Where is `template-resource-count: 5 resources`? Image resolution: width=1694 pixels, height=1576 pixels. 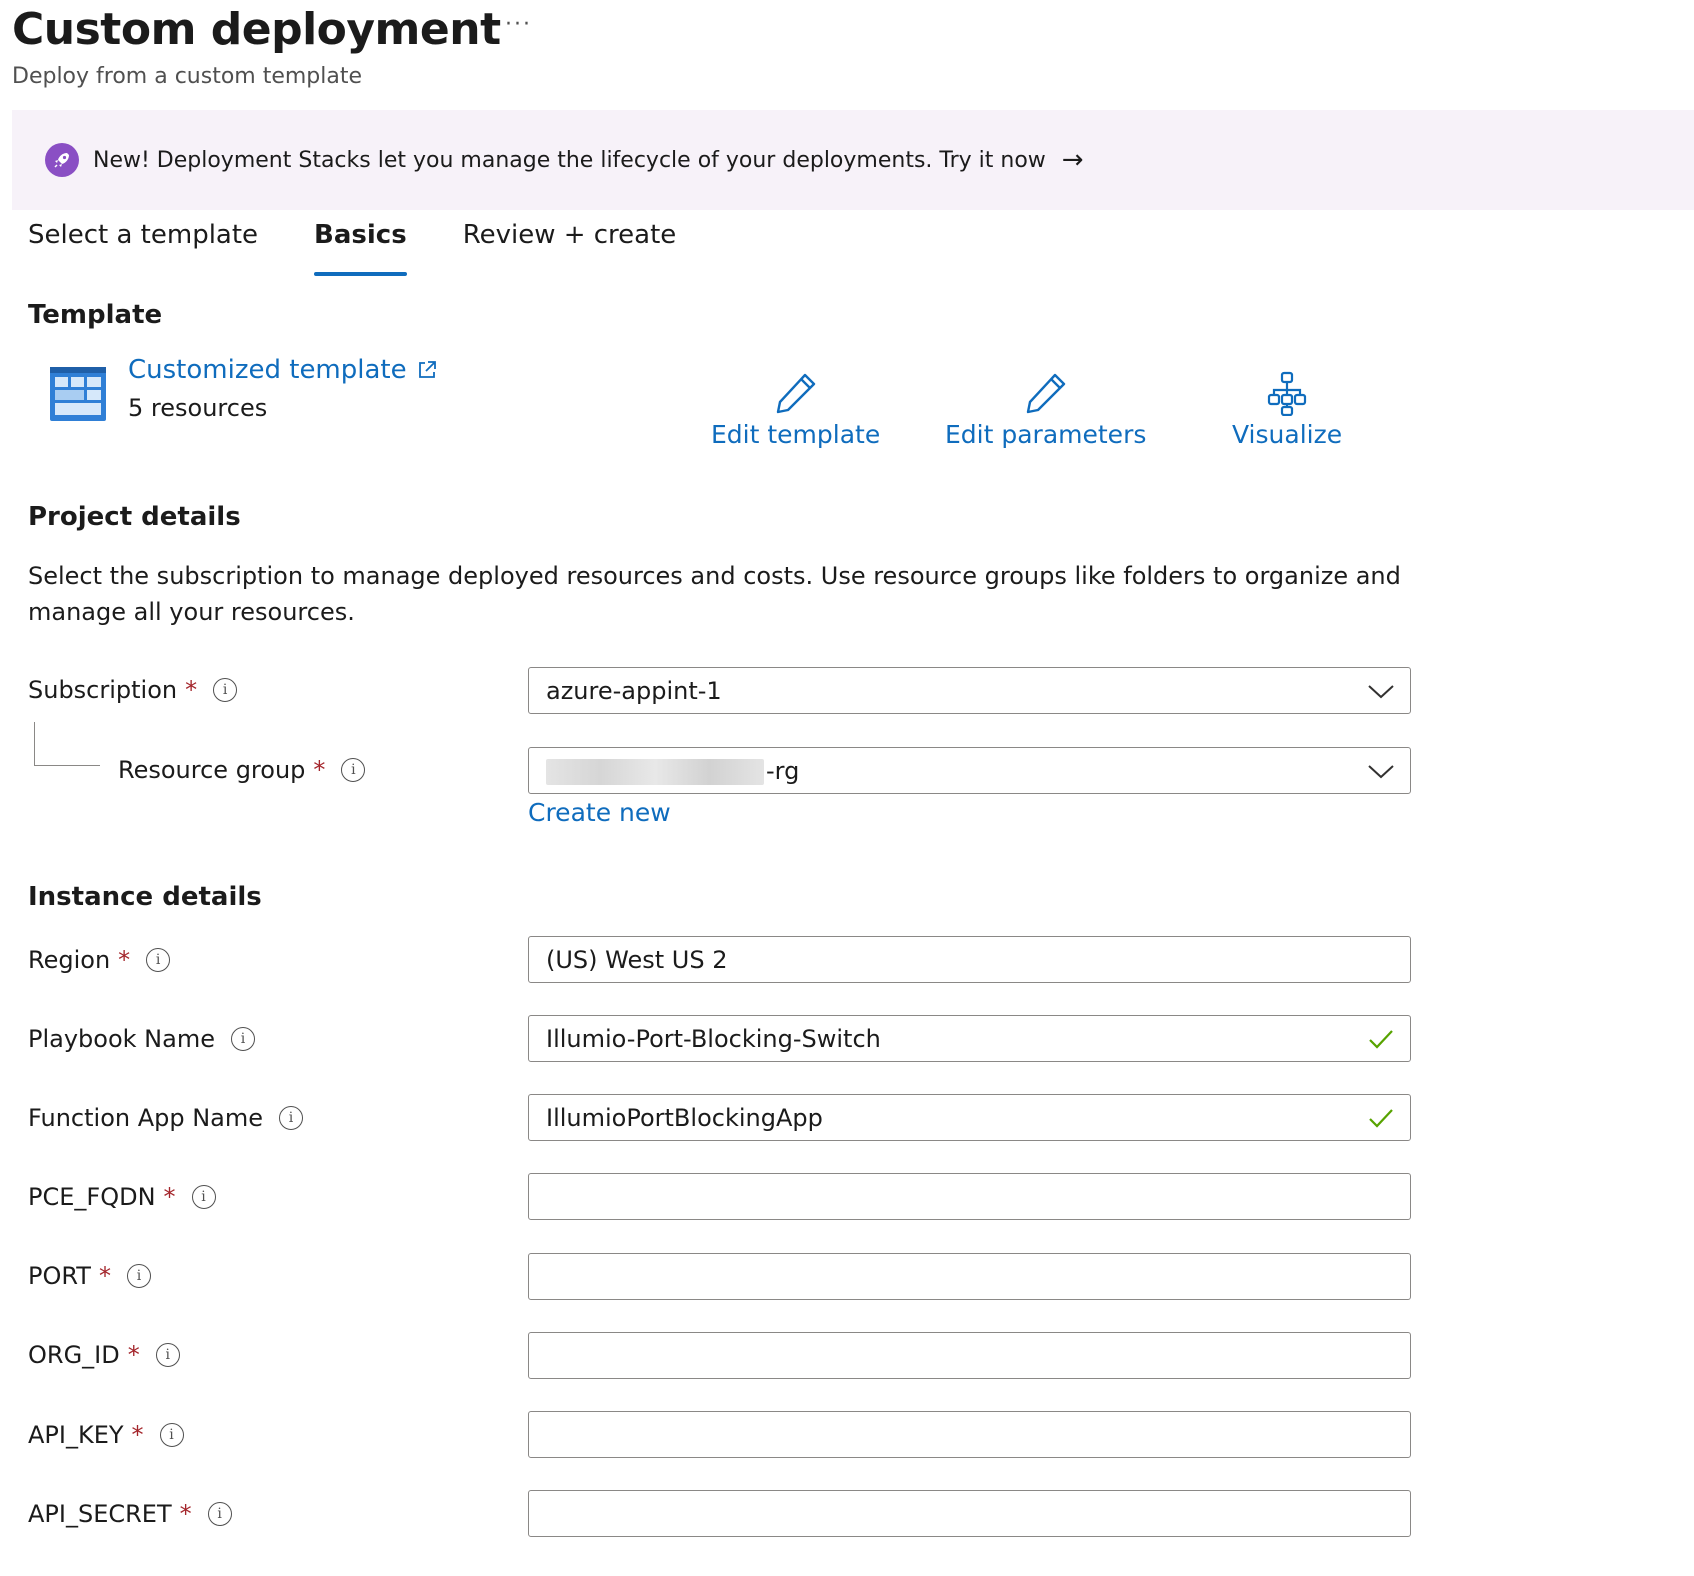 template-resource-count: 5 resources is located at coordinates (198, 408).